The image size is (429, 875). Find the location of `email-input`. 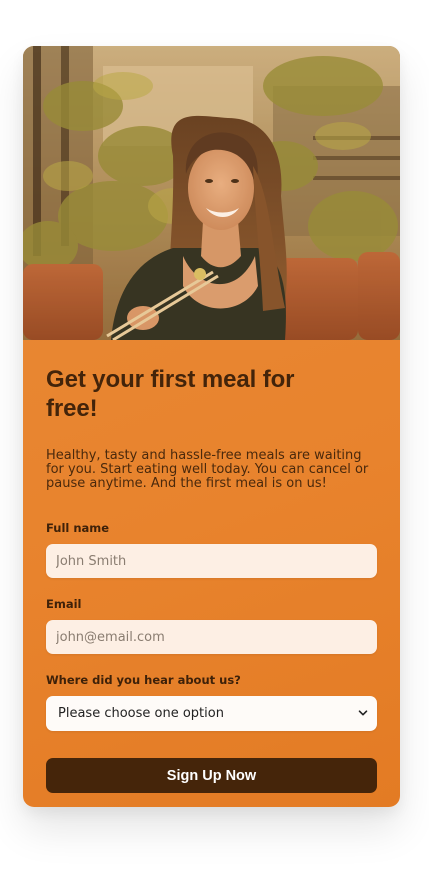

email-input is located at coordinates (211, 637).